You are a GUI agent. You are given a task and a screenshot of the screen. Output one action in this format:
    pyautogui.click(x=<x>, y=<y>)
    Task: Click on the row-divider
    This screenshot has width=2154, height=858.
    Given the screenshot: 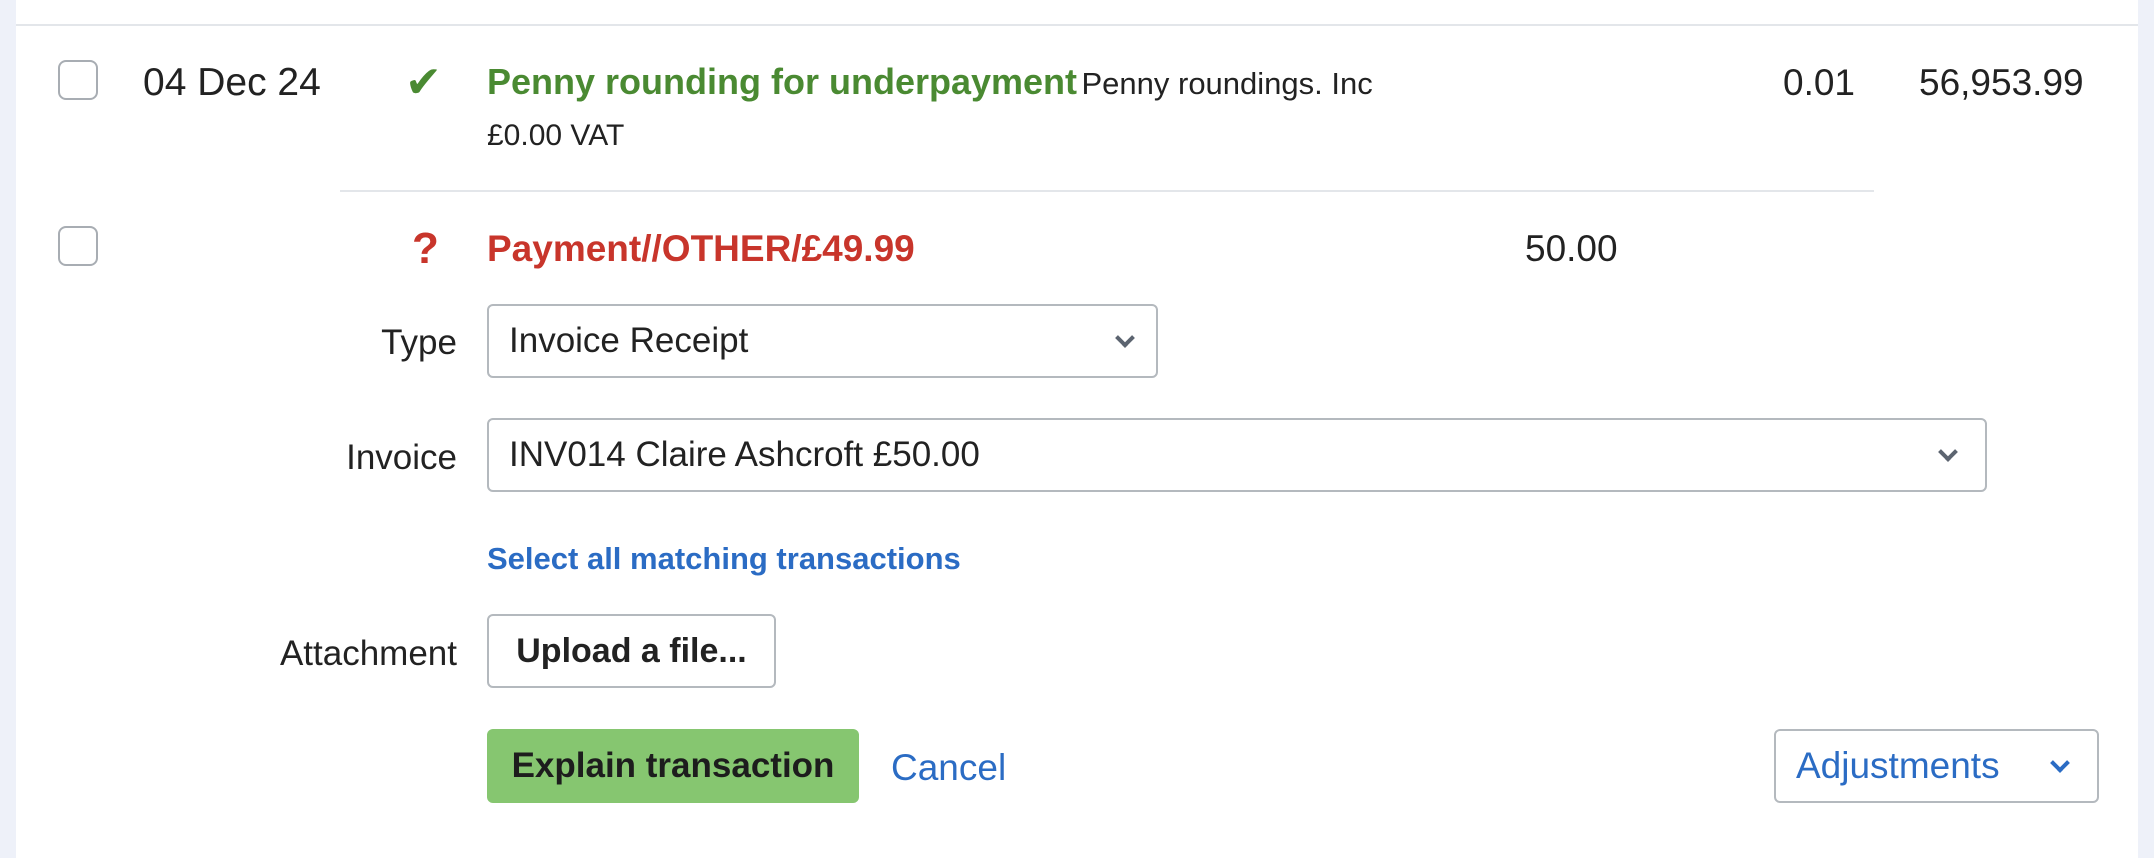 What is the action you would take?
    pyautogui.click(x=1107, y=191)
    